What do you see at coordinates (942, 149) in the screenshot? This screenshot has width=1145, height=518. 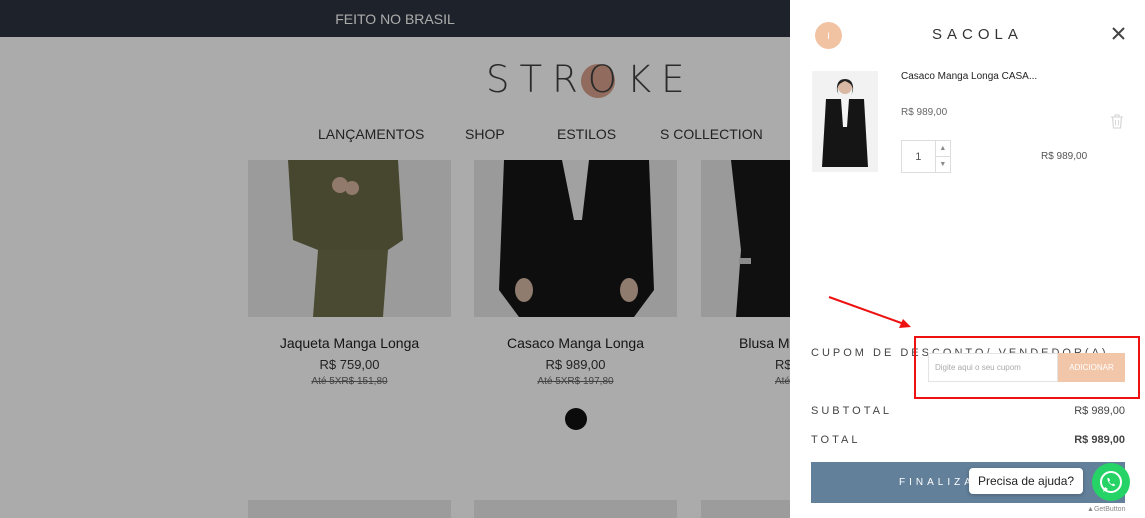 I see `chevron-up-icon: ▲` at bounding box center [942, 149].